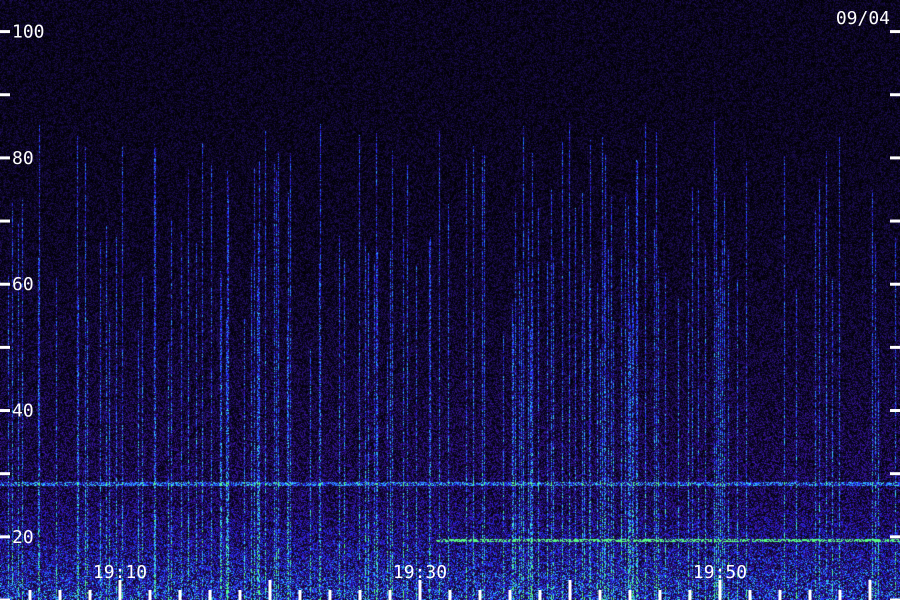 The height and width of the screenshot is (600, 900). I want to click on x-tick-label: 19:50, so click(720, 572).